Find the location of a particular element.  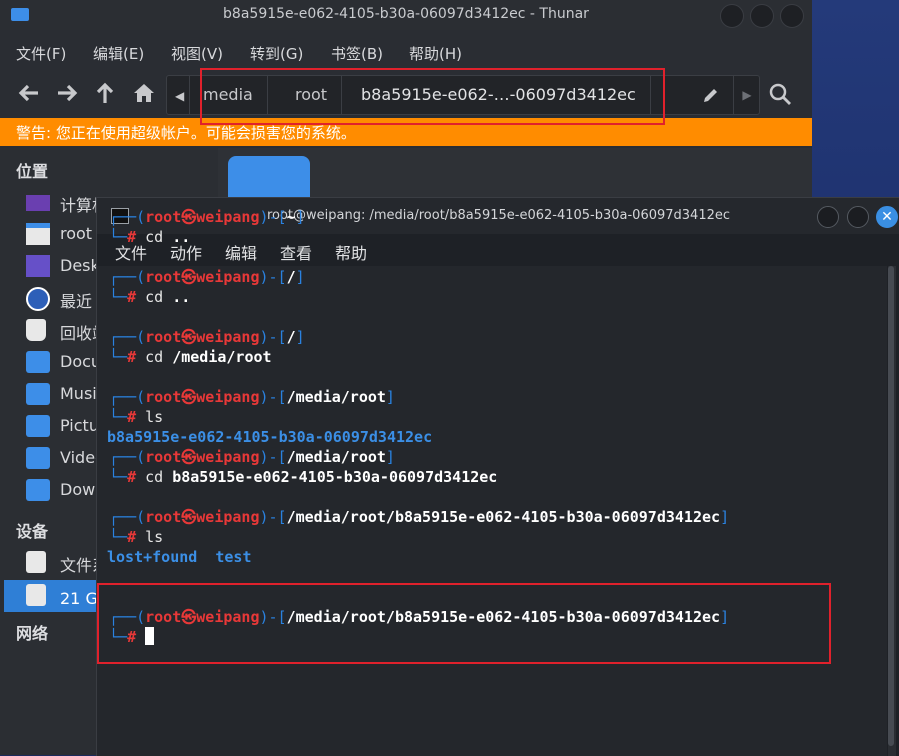

close-button is located at coordinates (792, 16).